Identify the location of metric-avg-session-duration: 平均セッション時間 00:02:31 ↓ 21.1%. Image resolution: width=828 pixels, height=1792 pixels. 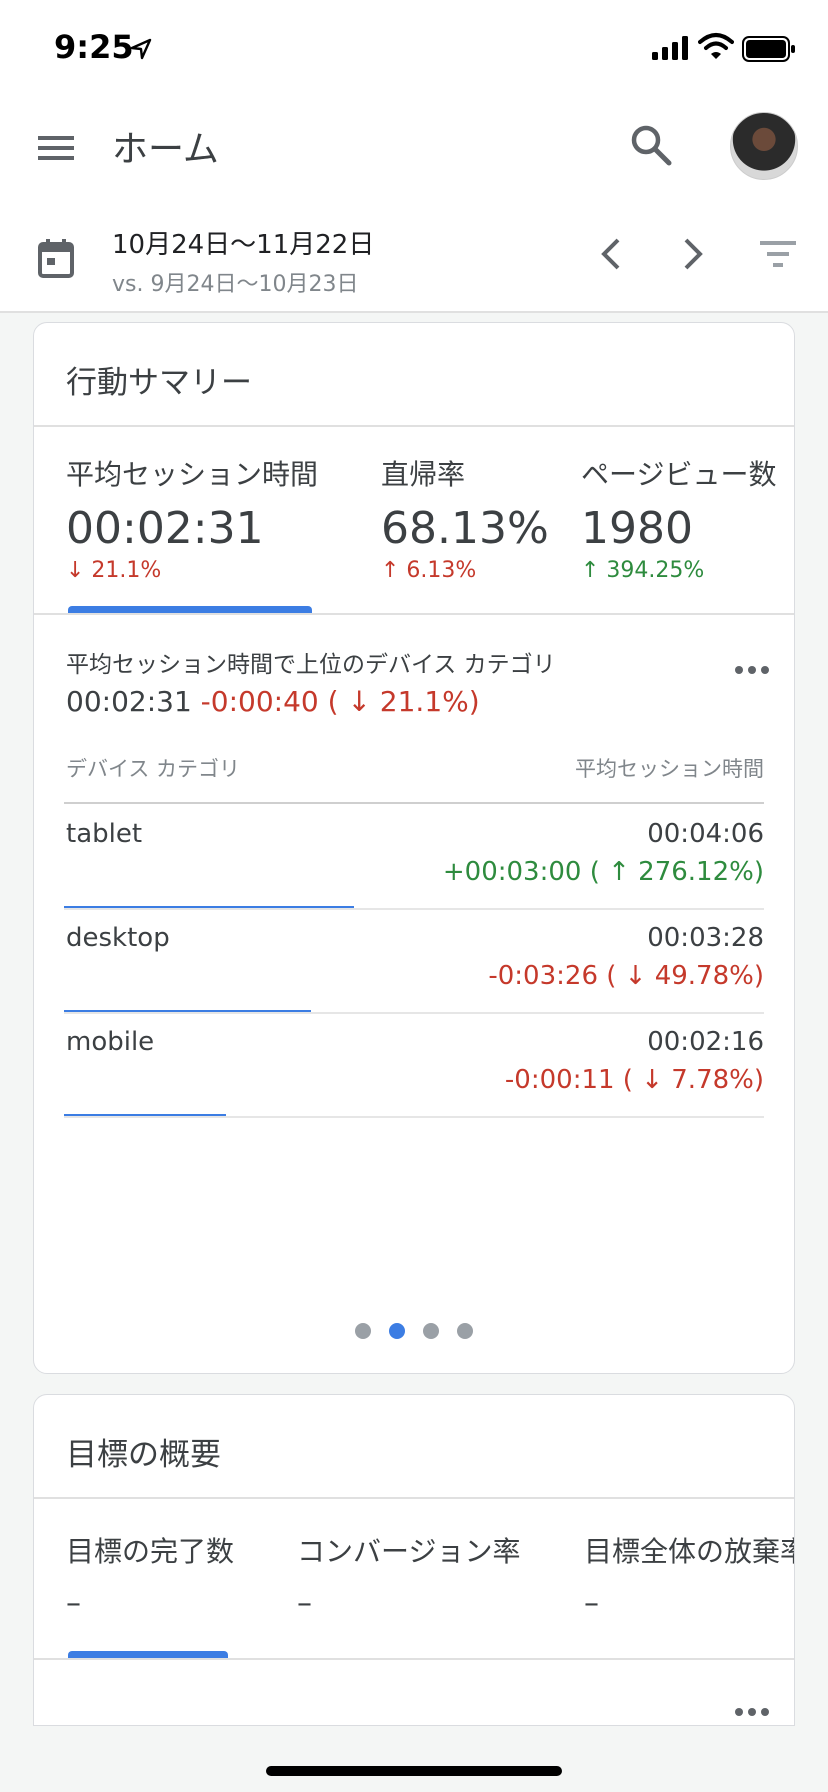
(192, 518).